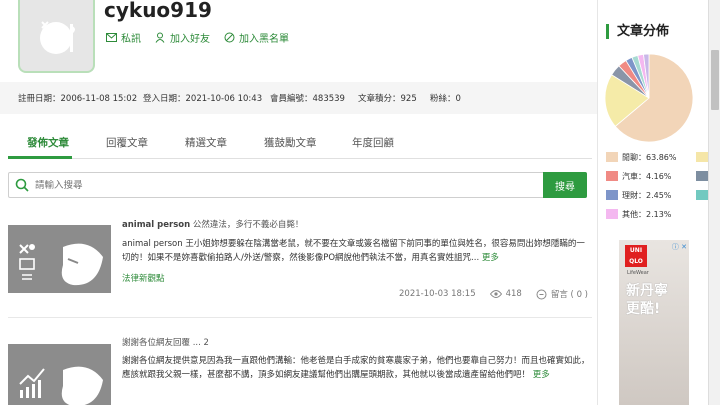 This screenshot has height=405, width=720. I want to click on add-friend-button: 加入好友, so click(182, 37).